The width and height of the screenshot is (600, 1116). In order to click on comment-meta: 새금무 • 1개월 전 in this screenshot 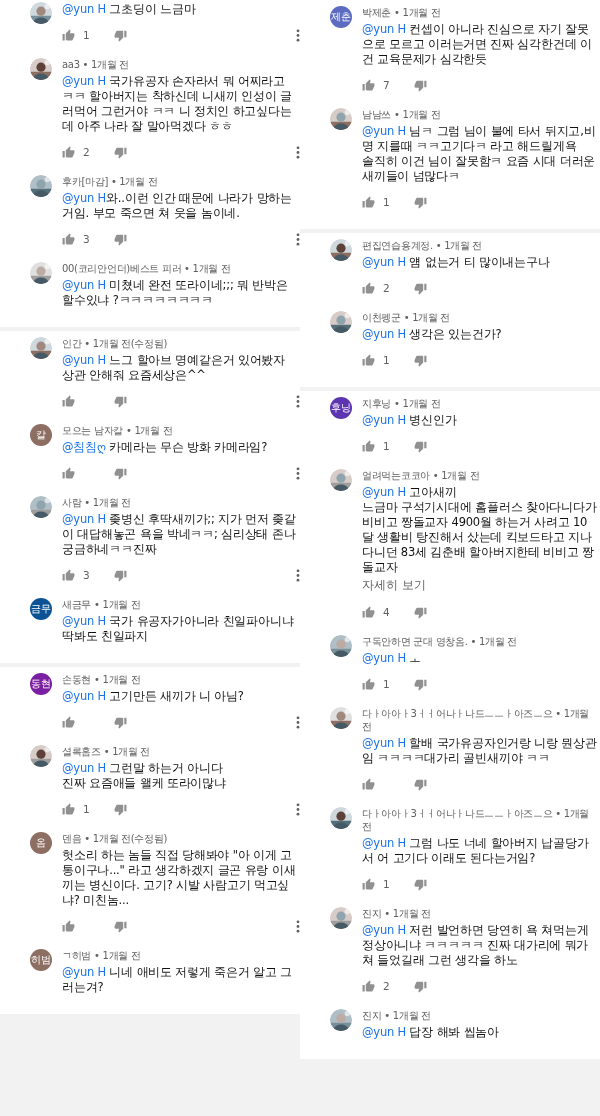, I will do `click(102, 604)`.